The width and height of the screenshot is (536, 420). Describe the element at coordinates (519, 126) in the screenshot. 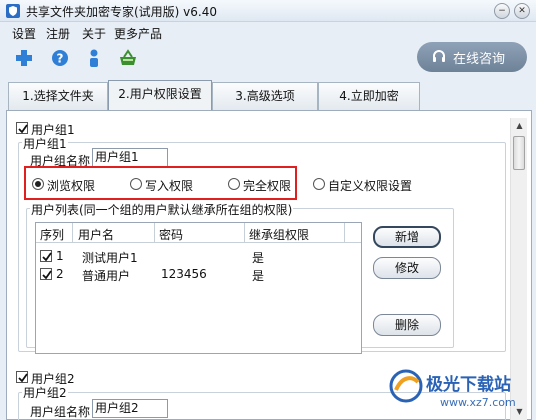

I see `scroll-up-icon: ▲` at that location.